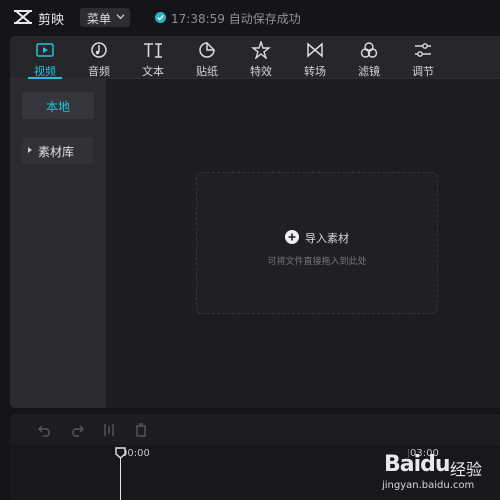 The image size is (500, 500). Describe the element at coordinates (99, 50) in the screenshot. I see `music-note-icon` at that location.